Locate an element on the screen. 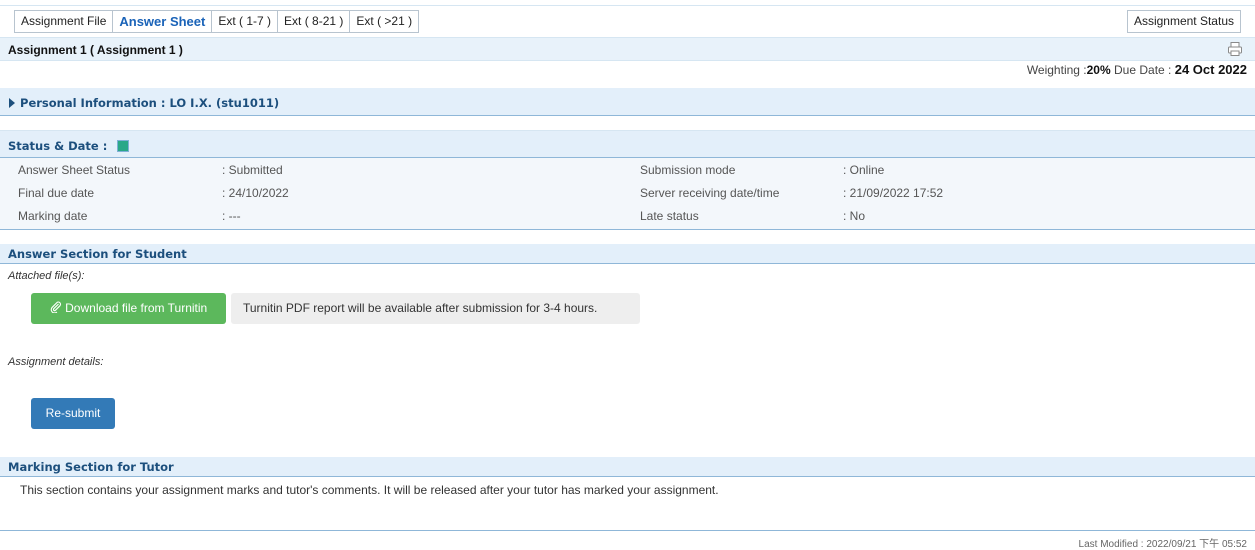  marking-section-header: Marking Section for Tutor is located at coordinates (627, 467).